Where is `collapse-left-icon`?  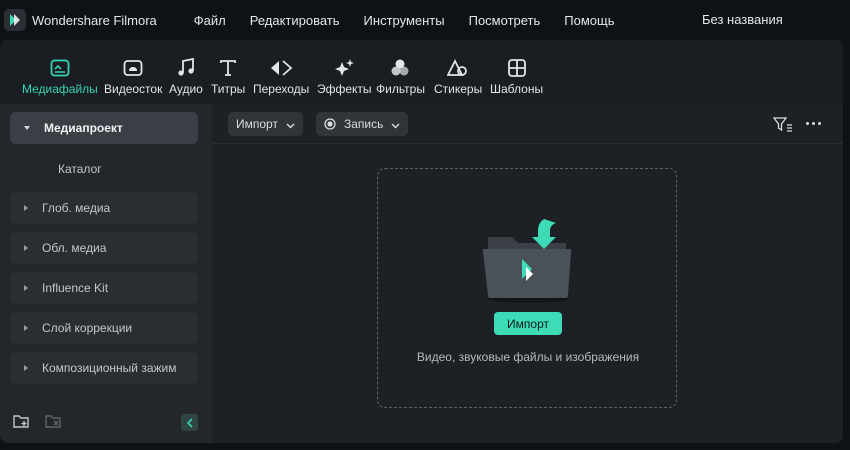 collapse-left-icon is located at coordinates (189, 422).